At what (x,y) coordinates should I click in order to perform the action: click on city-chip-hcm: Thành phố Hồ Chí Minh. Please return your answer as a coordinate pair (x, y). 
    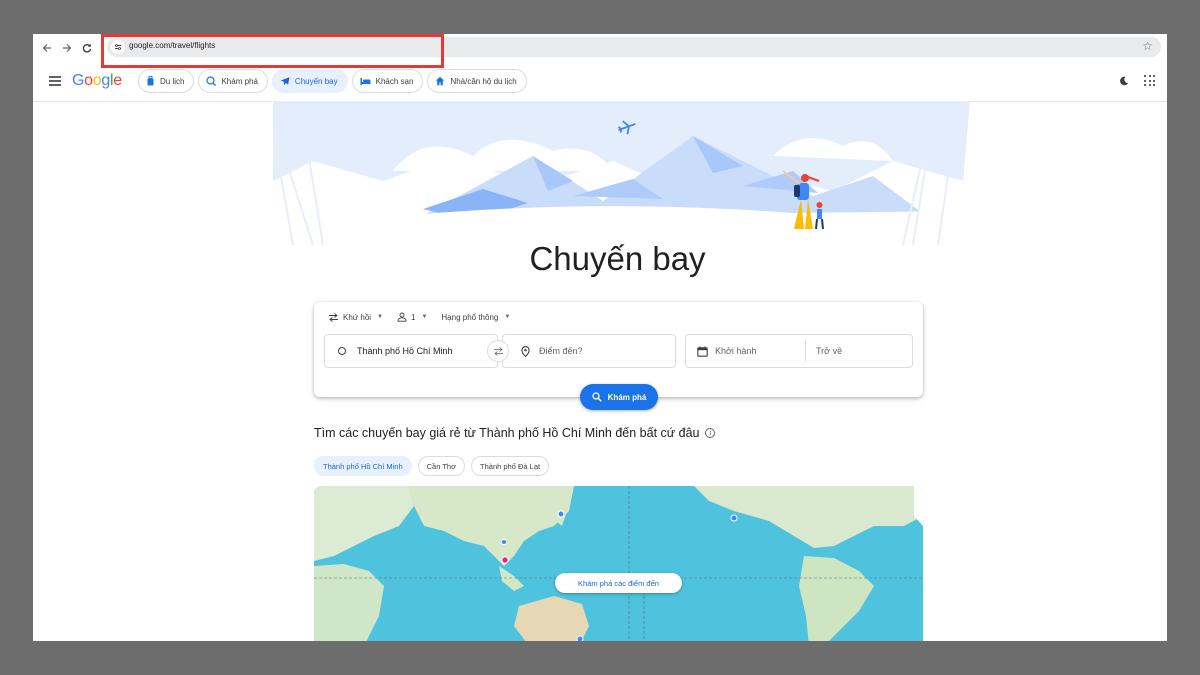
    Looking at the image, I should click on (363, 466).